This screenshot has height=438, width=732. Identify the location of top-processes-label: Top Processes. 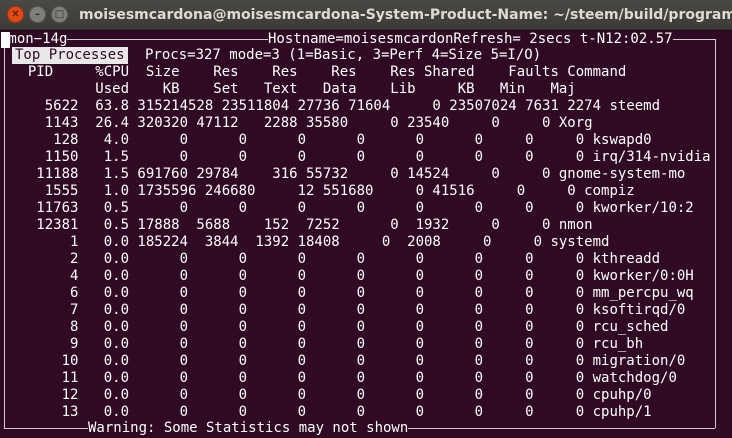
(70, 55).